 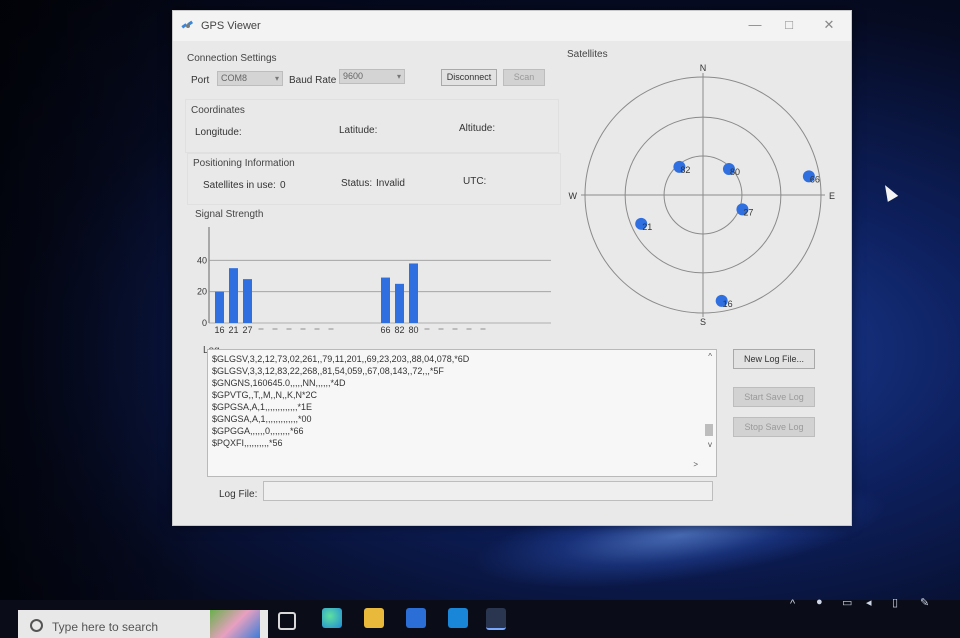 What do you see at coordinates (815, 179) in the screenshot?
I see `satellite-id-label: 66` at bounding box center [815, 179].